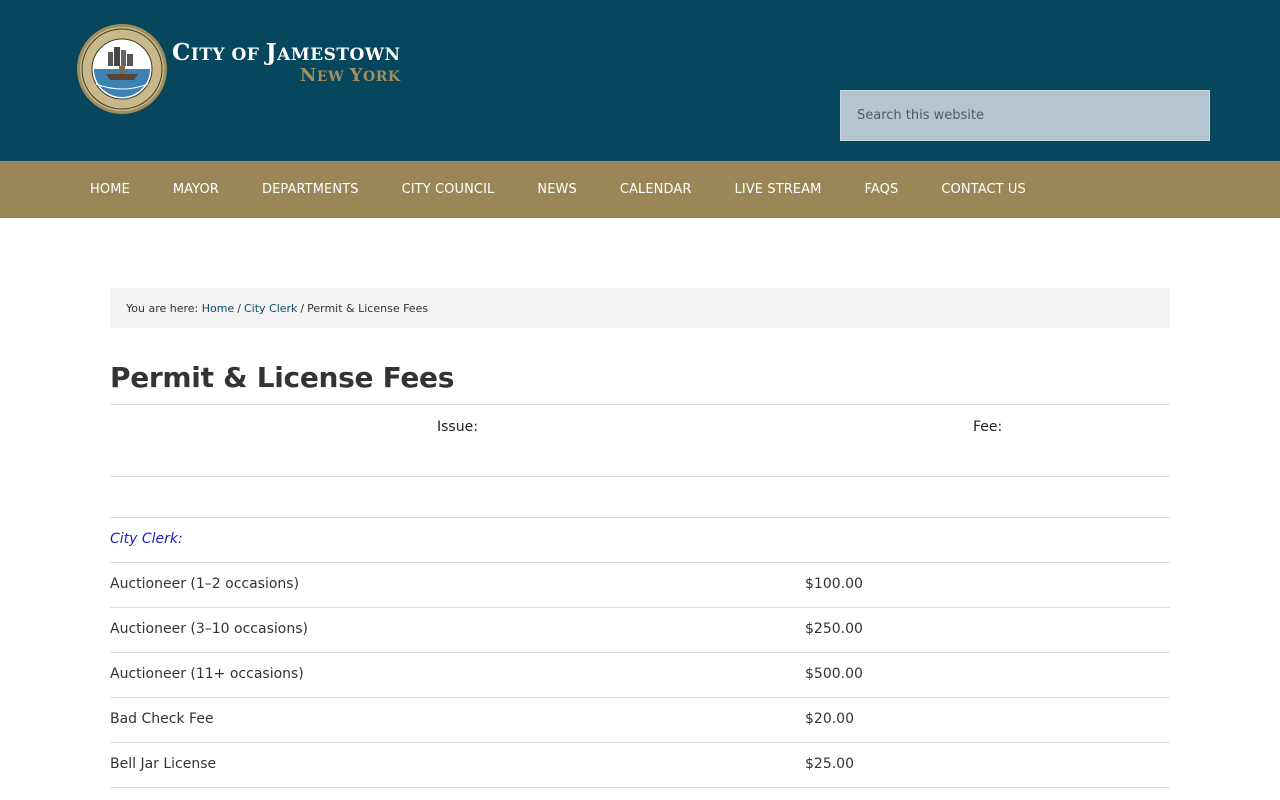 The width and height of the screenshot is (1280, 800). Describe the element at coordinates (640, 440) in the screenshot. I see `table-header-row: Issue: Fee:` at that location.